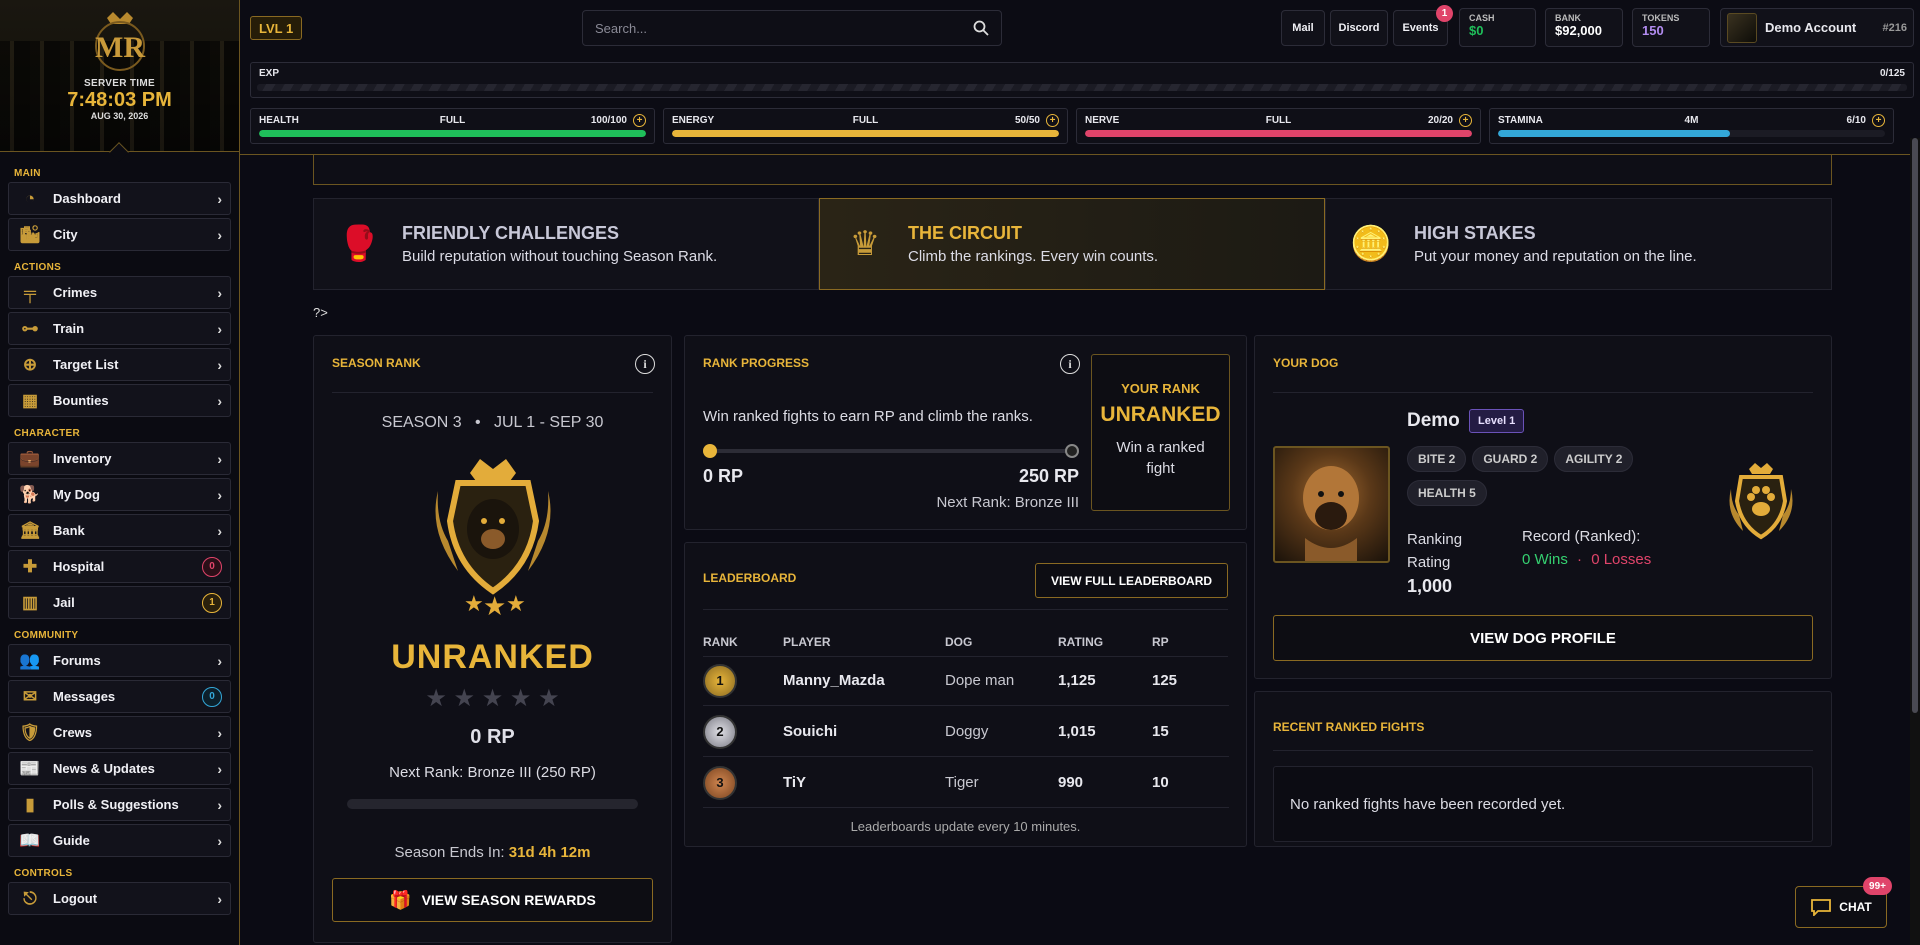  Describe the element at coordinates (119, 494) in the screenshot. I see `sidebar-item-my-dog: 🐕 My Dog ›` at that location.